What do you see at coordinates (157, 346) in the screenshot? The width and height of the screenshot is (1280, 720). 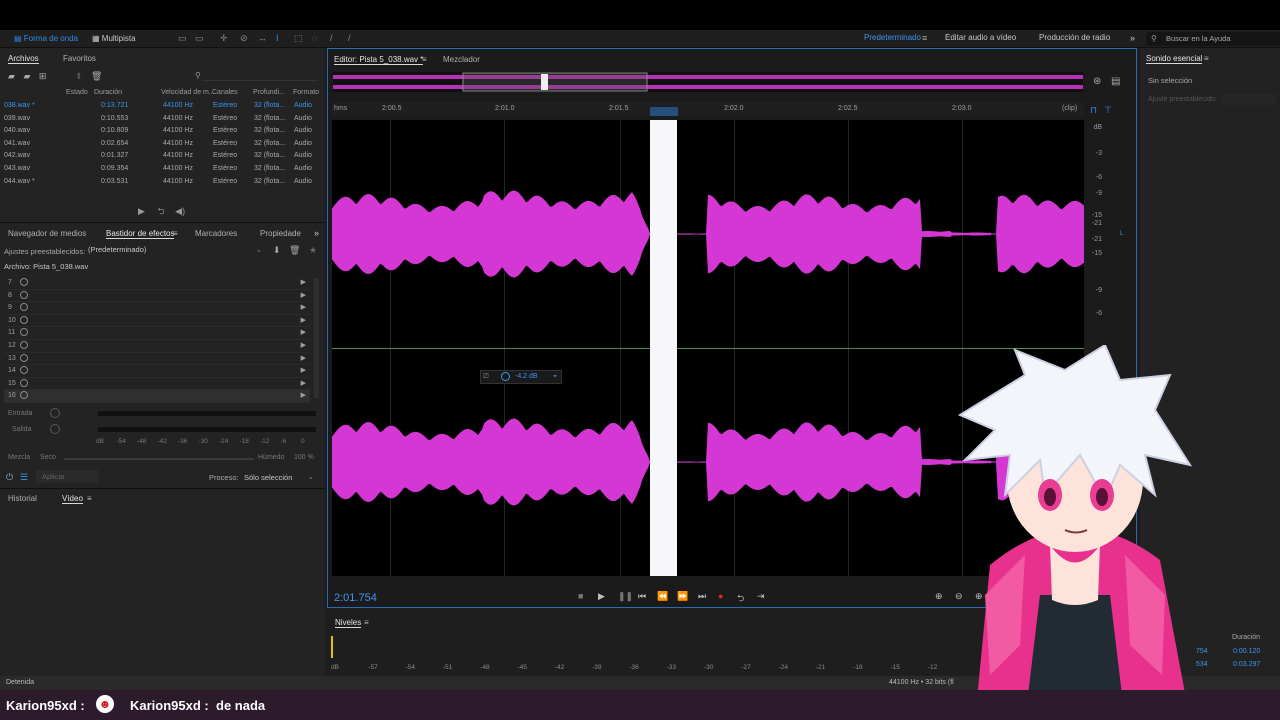 I see `effect-slot: 12 ▶` at bounding box center [157, 346].